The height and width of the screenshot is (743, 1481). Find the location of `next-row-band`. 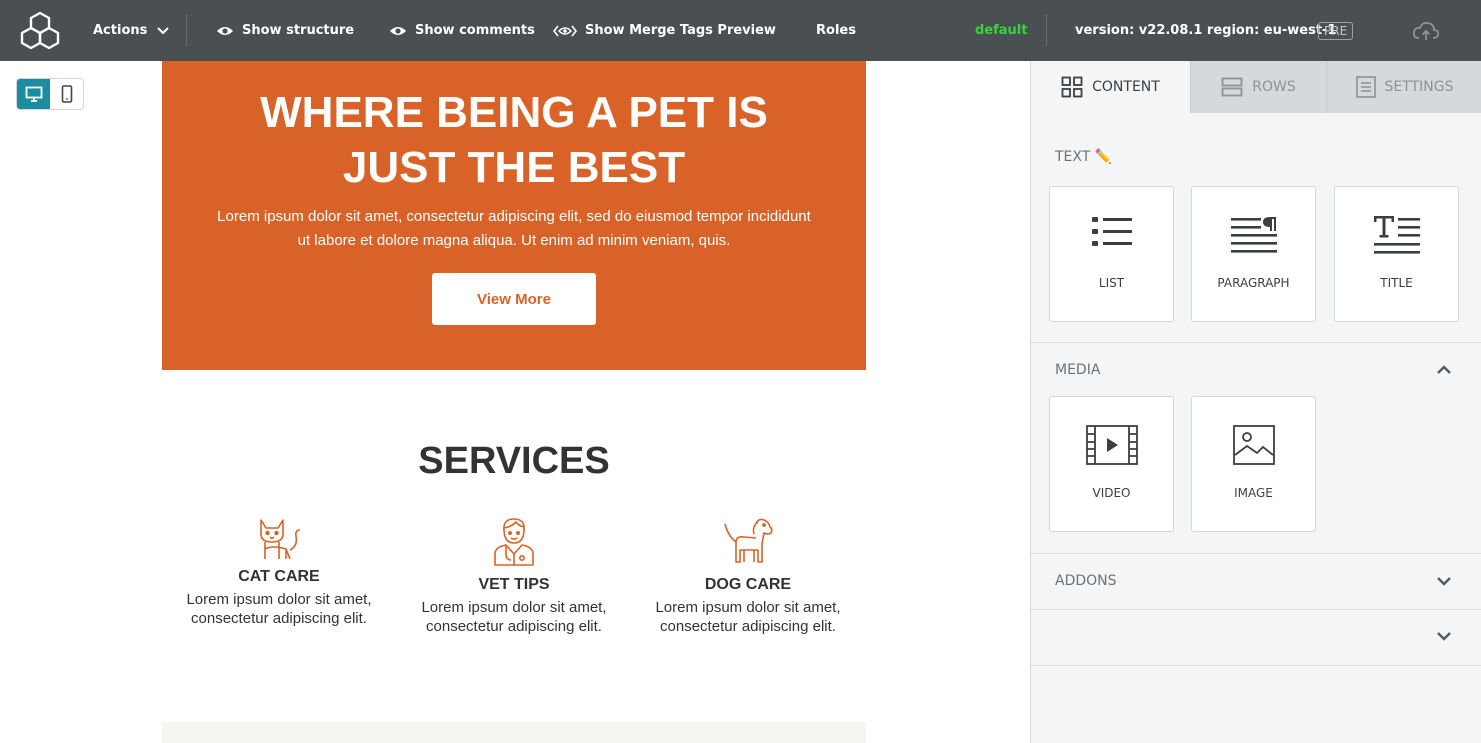

next-row-band is located at coordinates (514, 732).